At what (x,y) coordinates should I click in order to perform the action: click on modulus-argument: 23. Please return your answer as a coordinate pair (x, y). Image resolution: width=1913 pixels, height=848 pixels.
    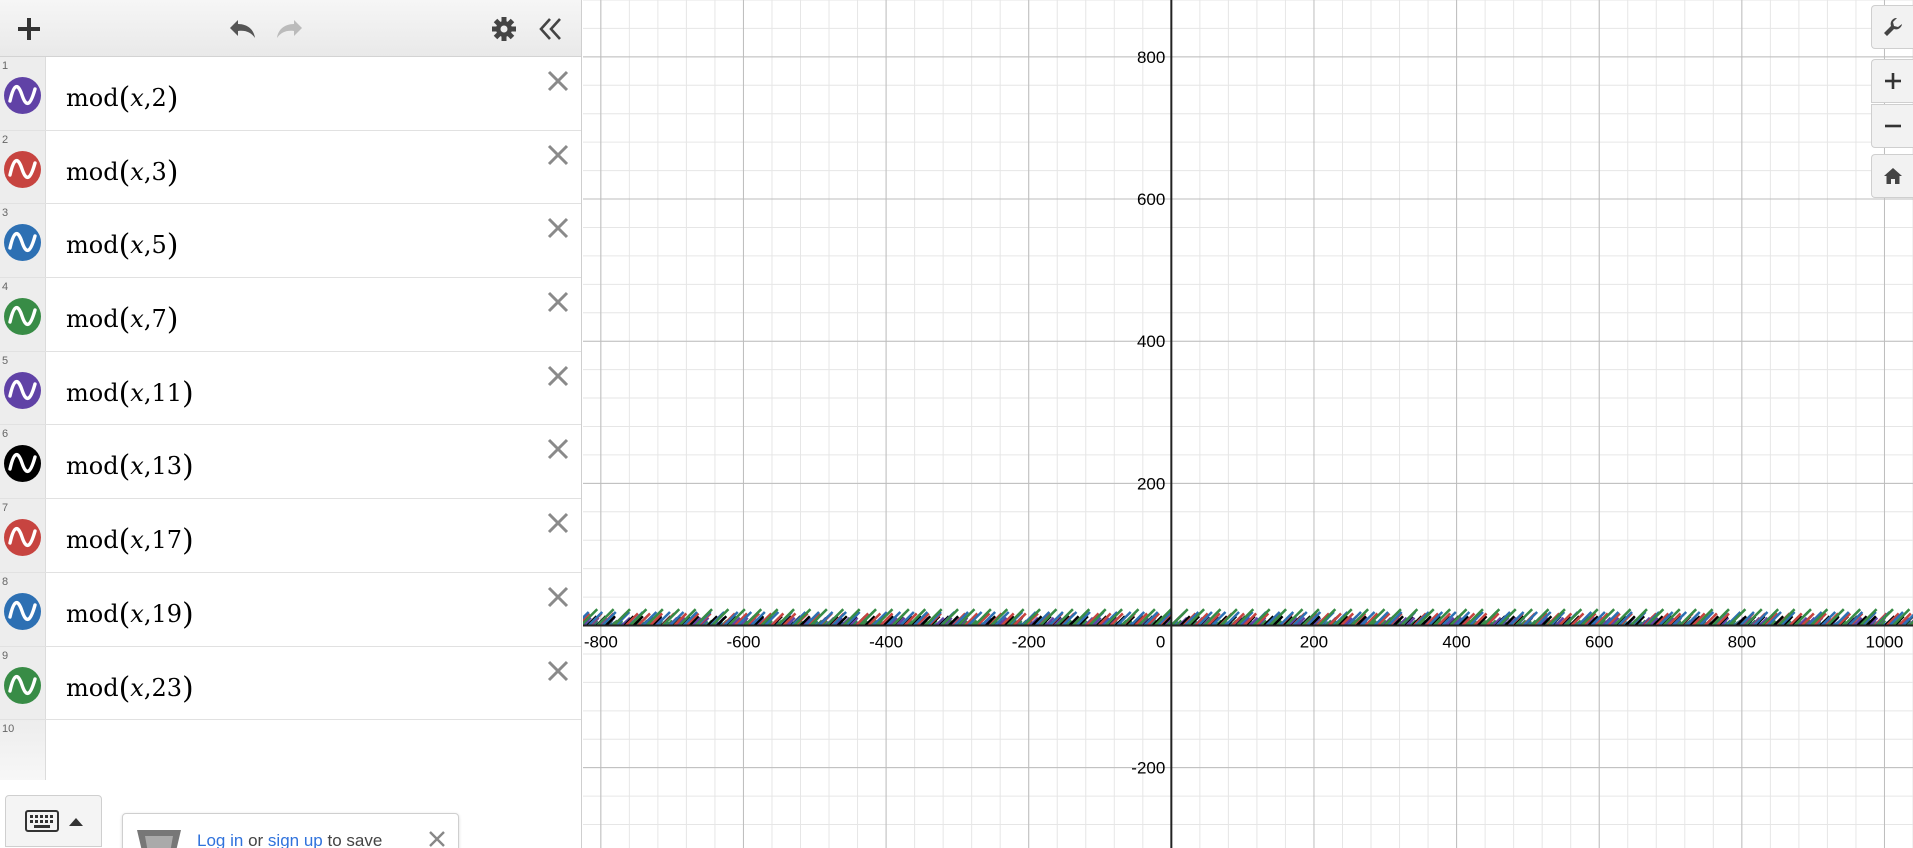
    Looking at the image, I should click on (167, 687).